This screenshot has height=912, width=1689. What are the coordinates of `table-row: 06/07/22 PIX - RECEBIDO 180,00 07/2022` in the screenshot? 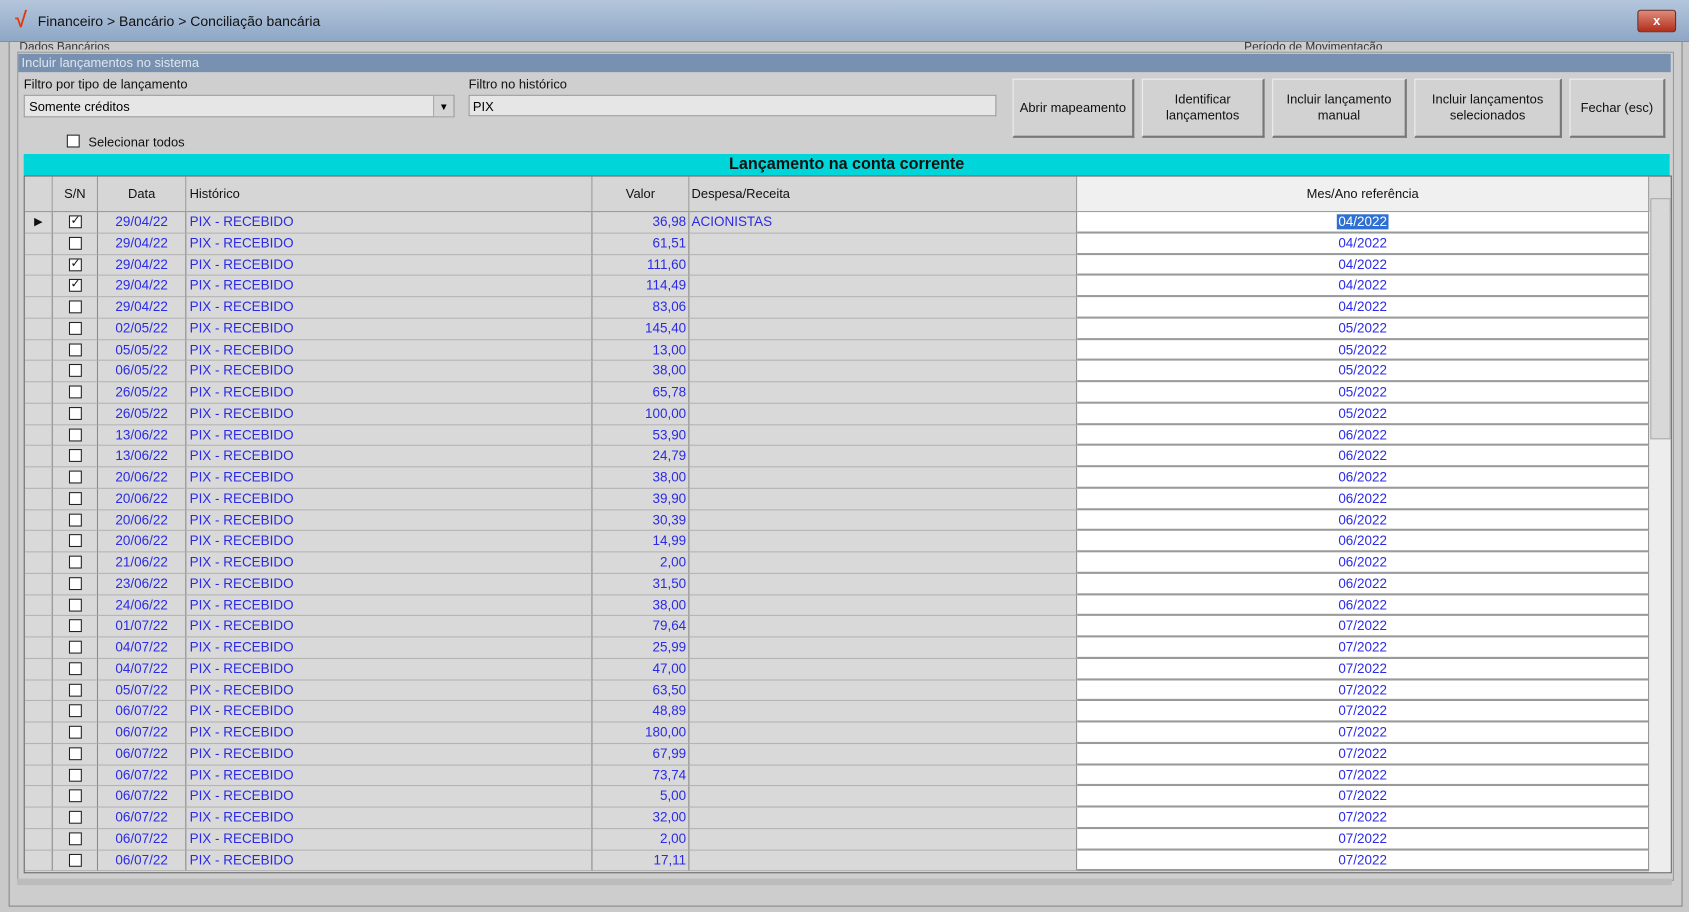 It's located at (837, 733).